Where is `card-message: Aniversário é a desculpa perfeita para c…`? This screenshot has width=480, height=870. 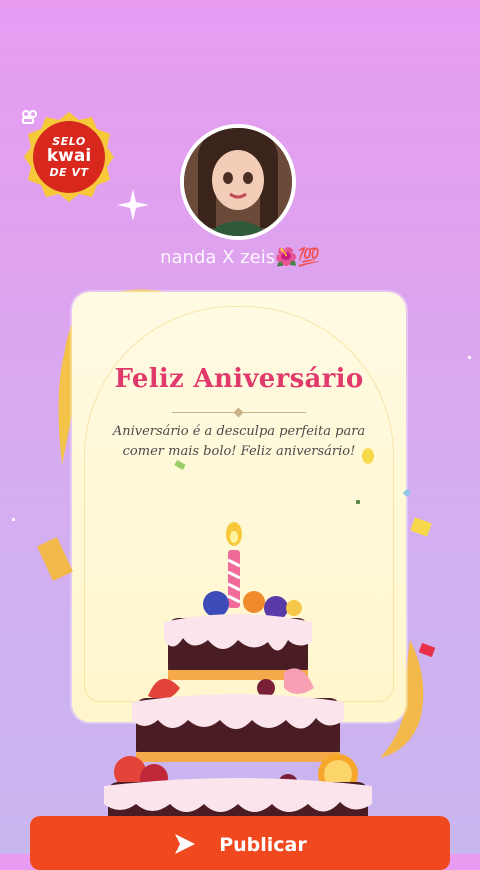
card-message: Aniversário é a desculpa perfeita para c… is located at coordinates (239, 442).